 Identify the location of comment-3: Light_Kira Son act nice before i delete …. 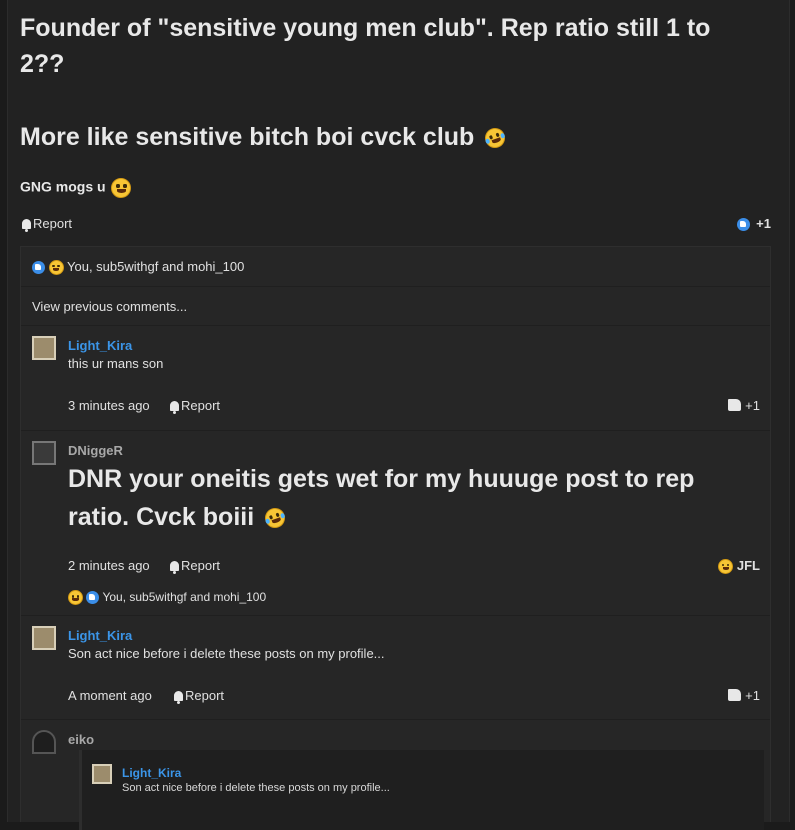
(395, 667).